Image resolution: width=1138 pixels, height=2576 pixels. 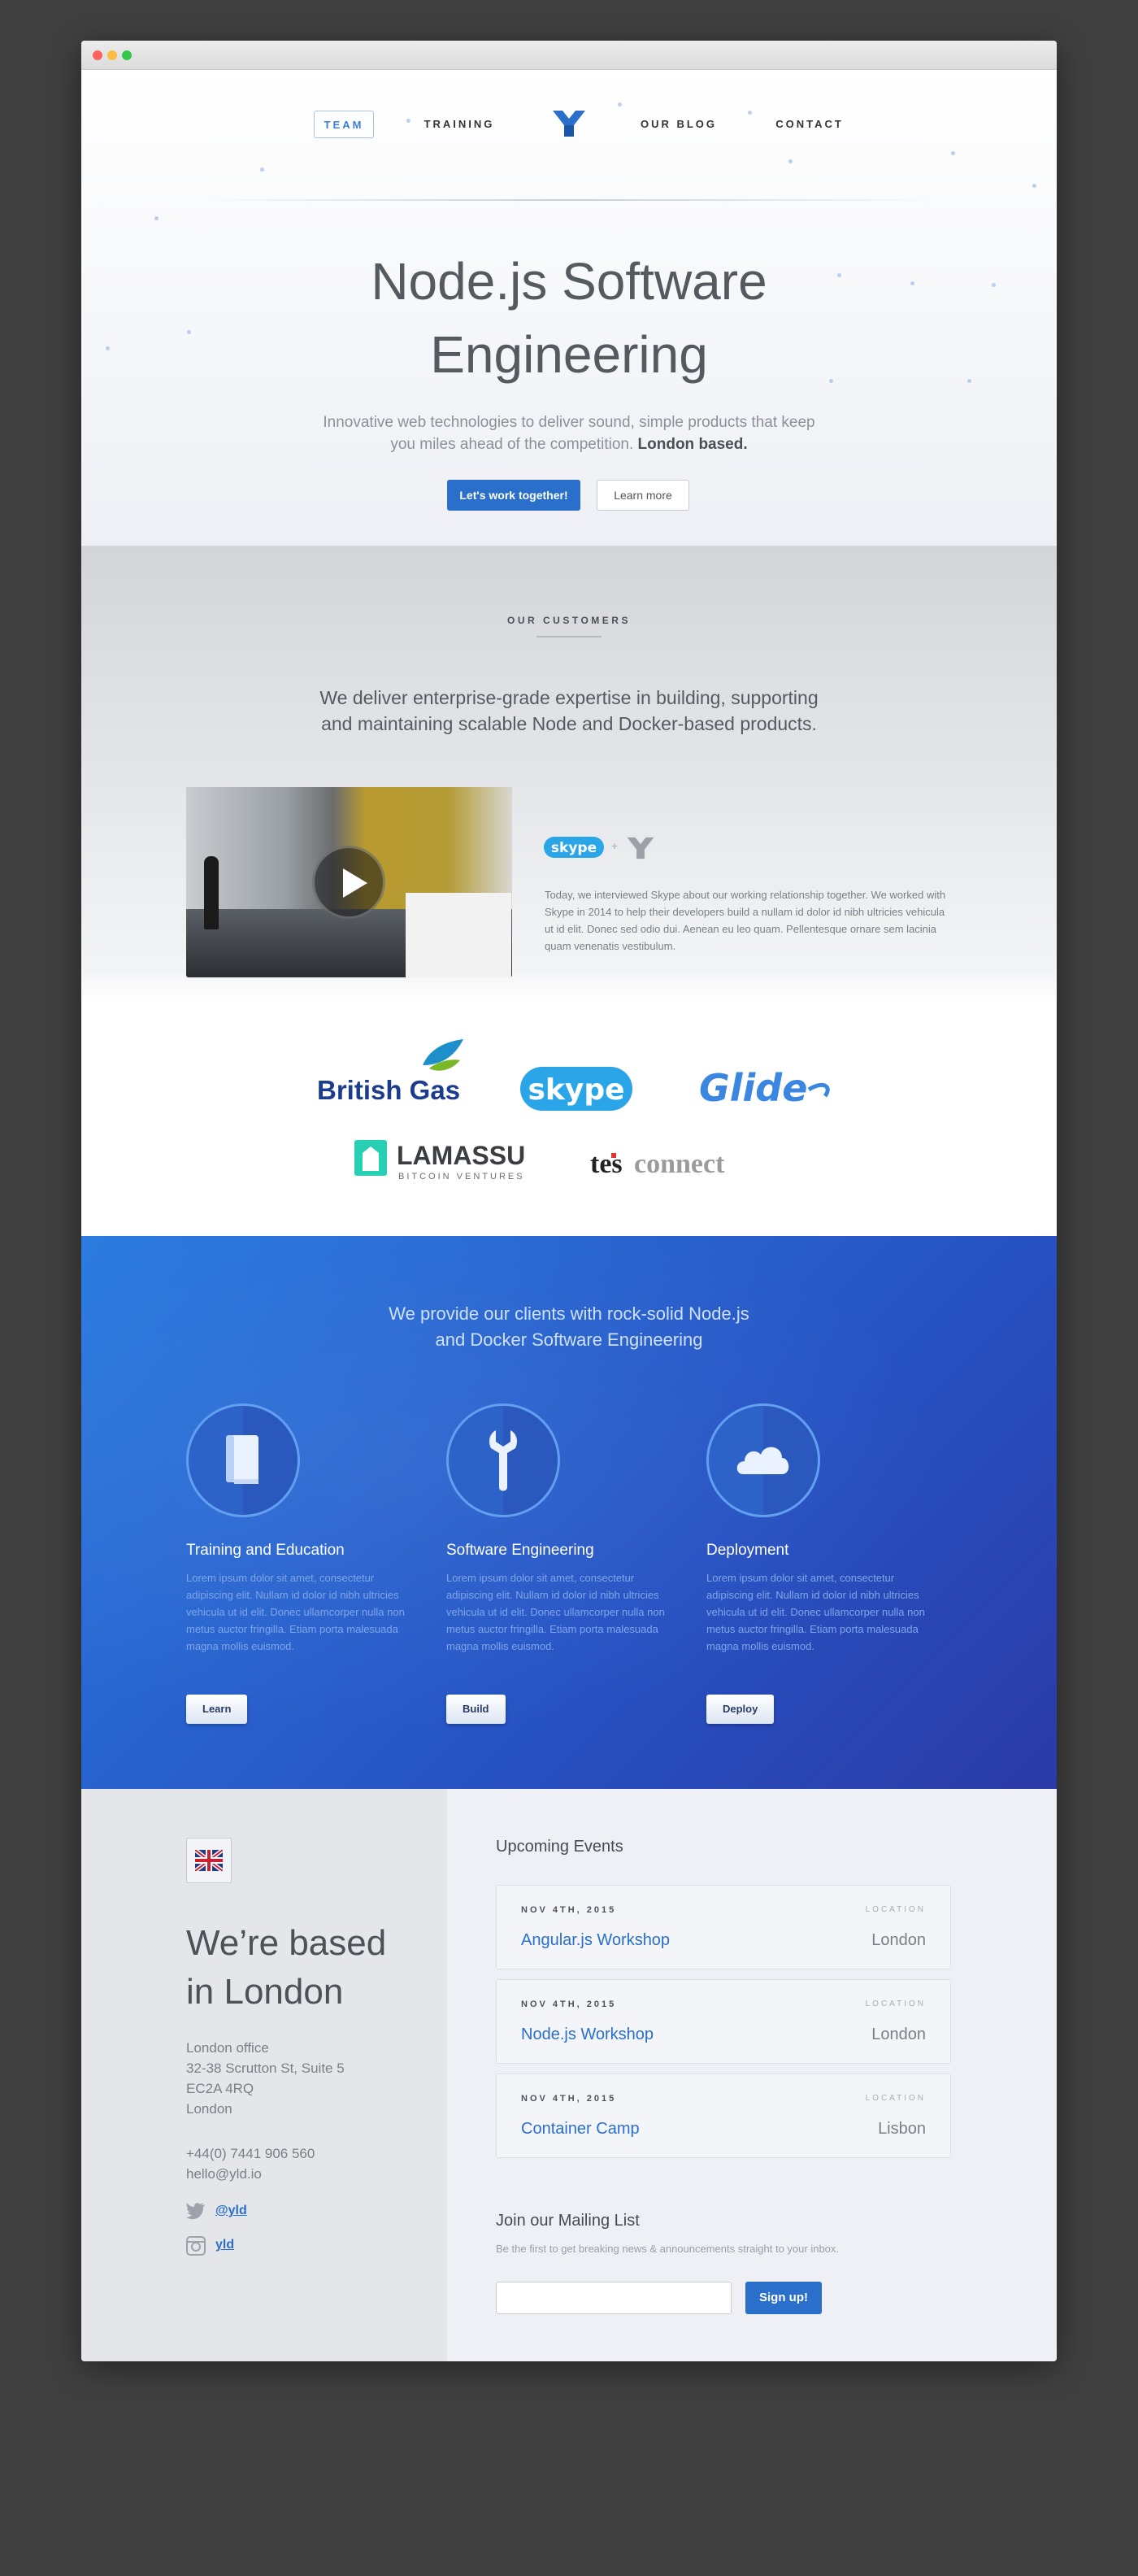 I want to click on svg-text: BITCOIN VENTURES, so click(x=461, y=1177).